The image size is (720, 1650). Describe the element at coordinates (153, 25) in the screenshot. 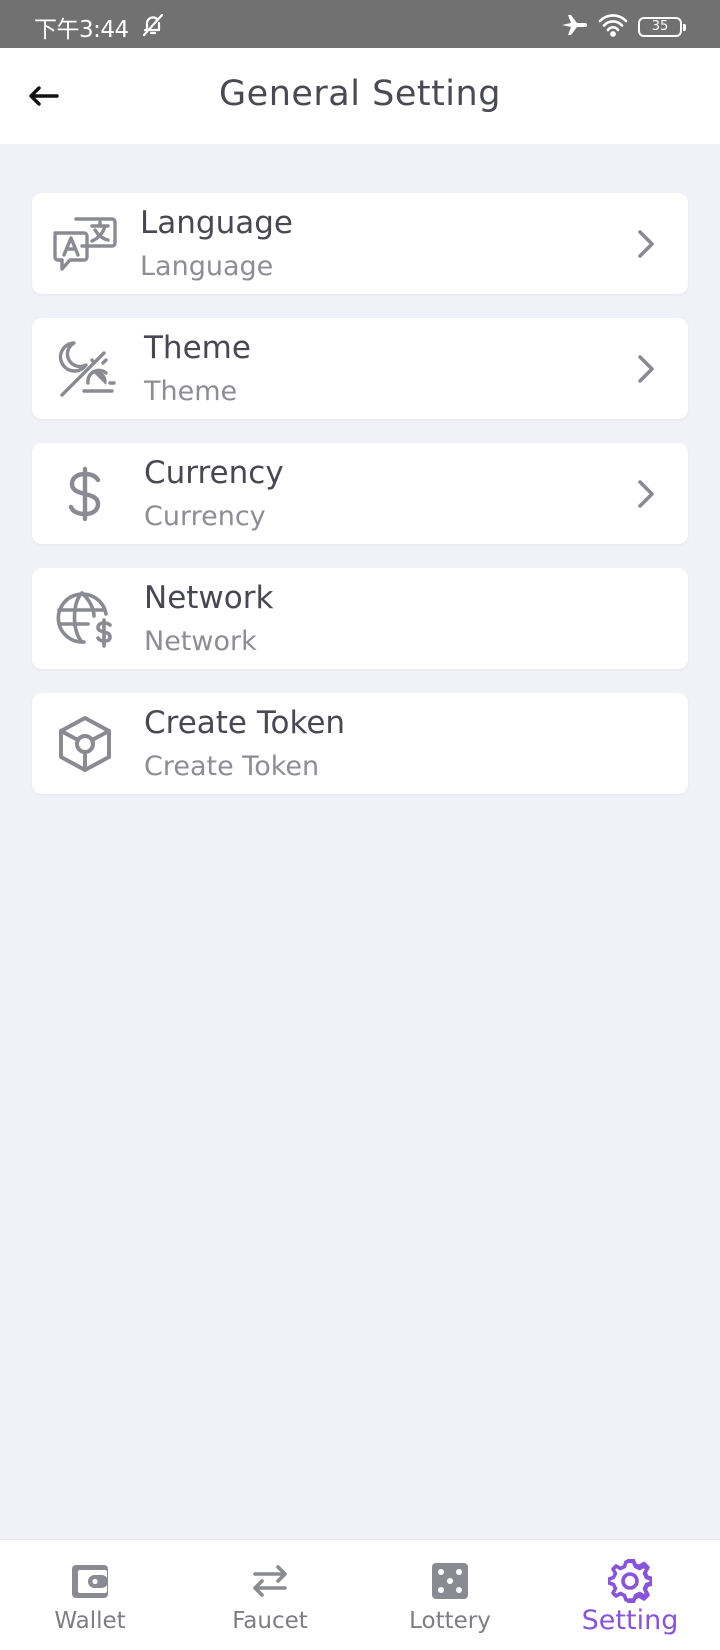

I see `bell-muted-icon` at that location.